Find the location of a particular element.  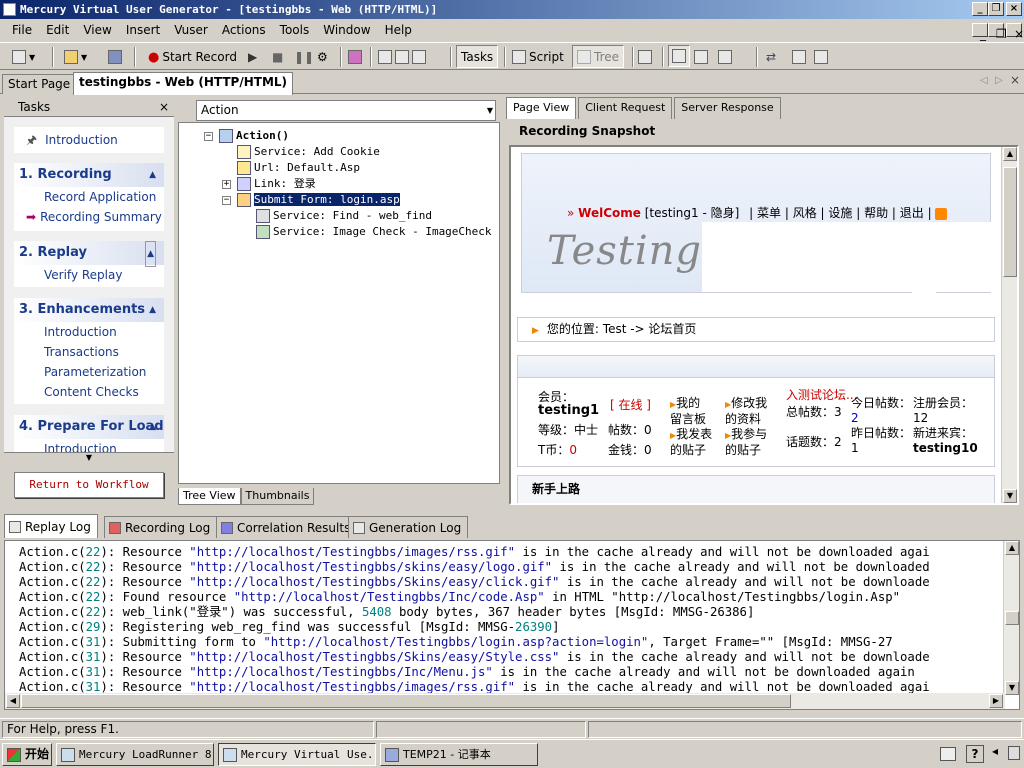

log-hscrollbar: ◀ ▶ is located at coordinates (505, 701).